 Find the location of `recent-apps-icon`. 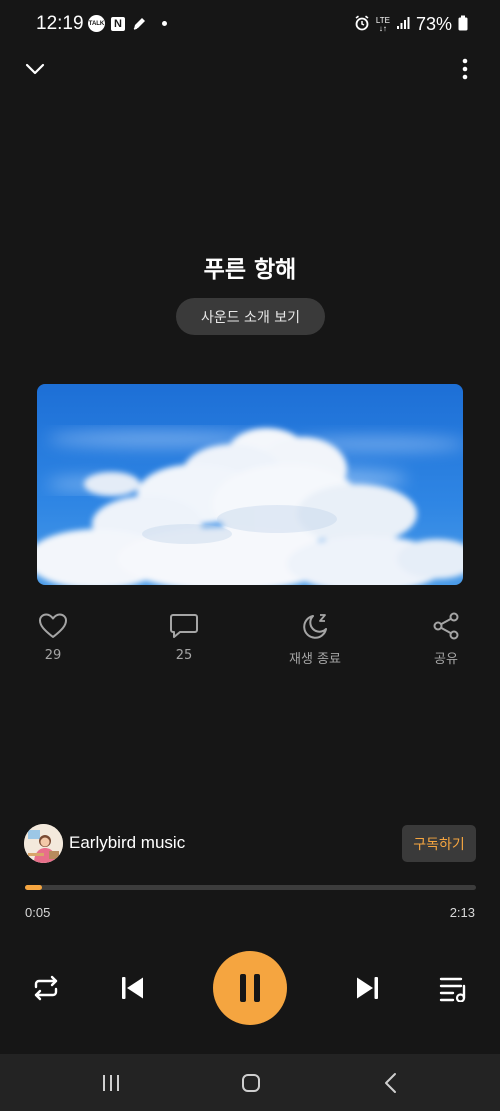

recent-apps-icon is located at coordinates (111, 1083).